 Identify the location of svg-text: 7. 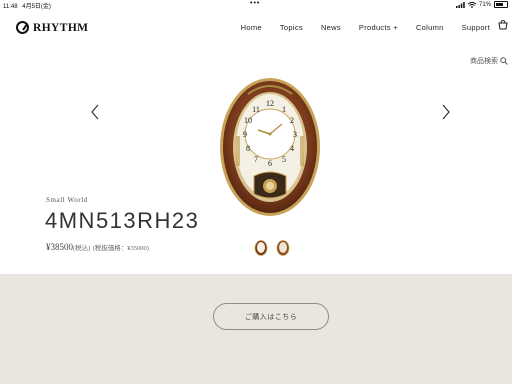
(256, 159).